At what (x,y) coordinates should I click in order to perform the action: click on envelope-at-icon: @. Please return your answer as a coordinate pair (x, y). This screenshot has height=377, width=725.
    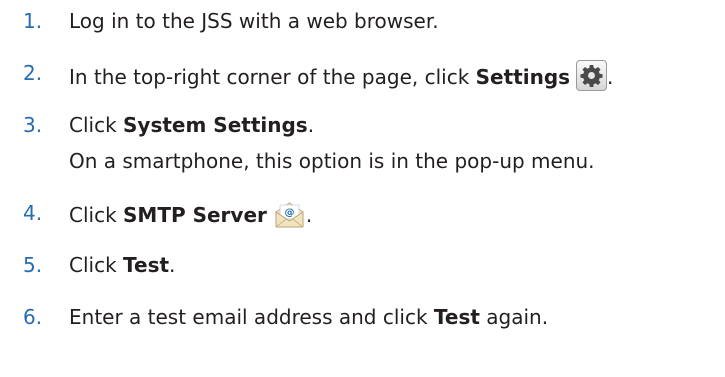
    Looking at the image, I should click on (289, 215).